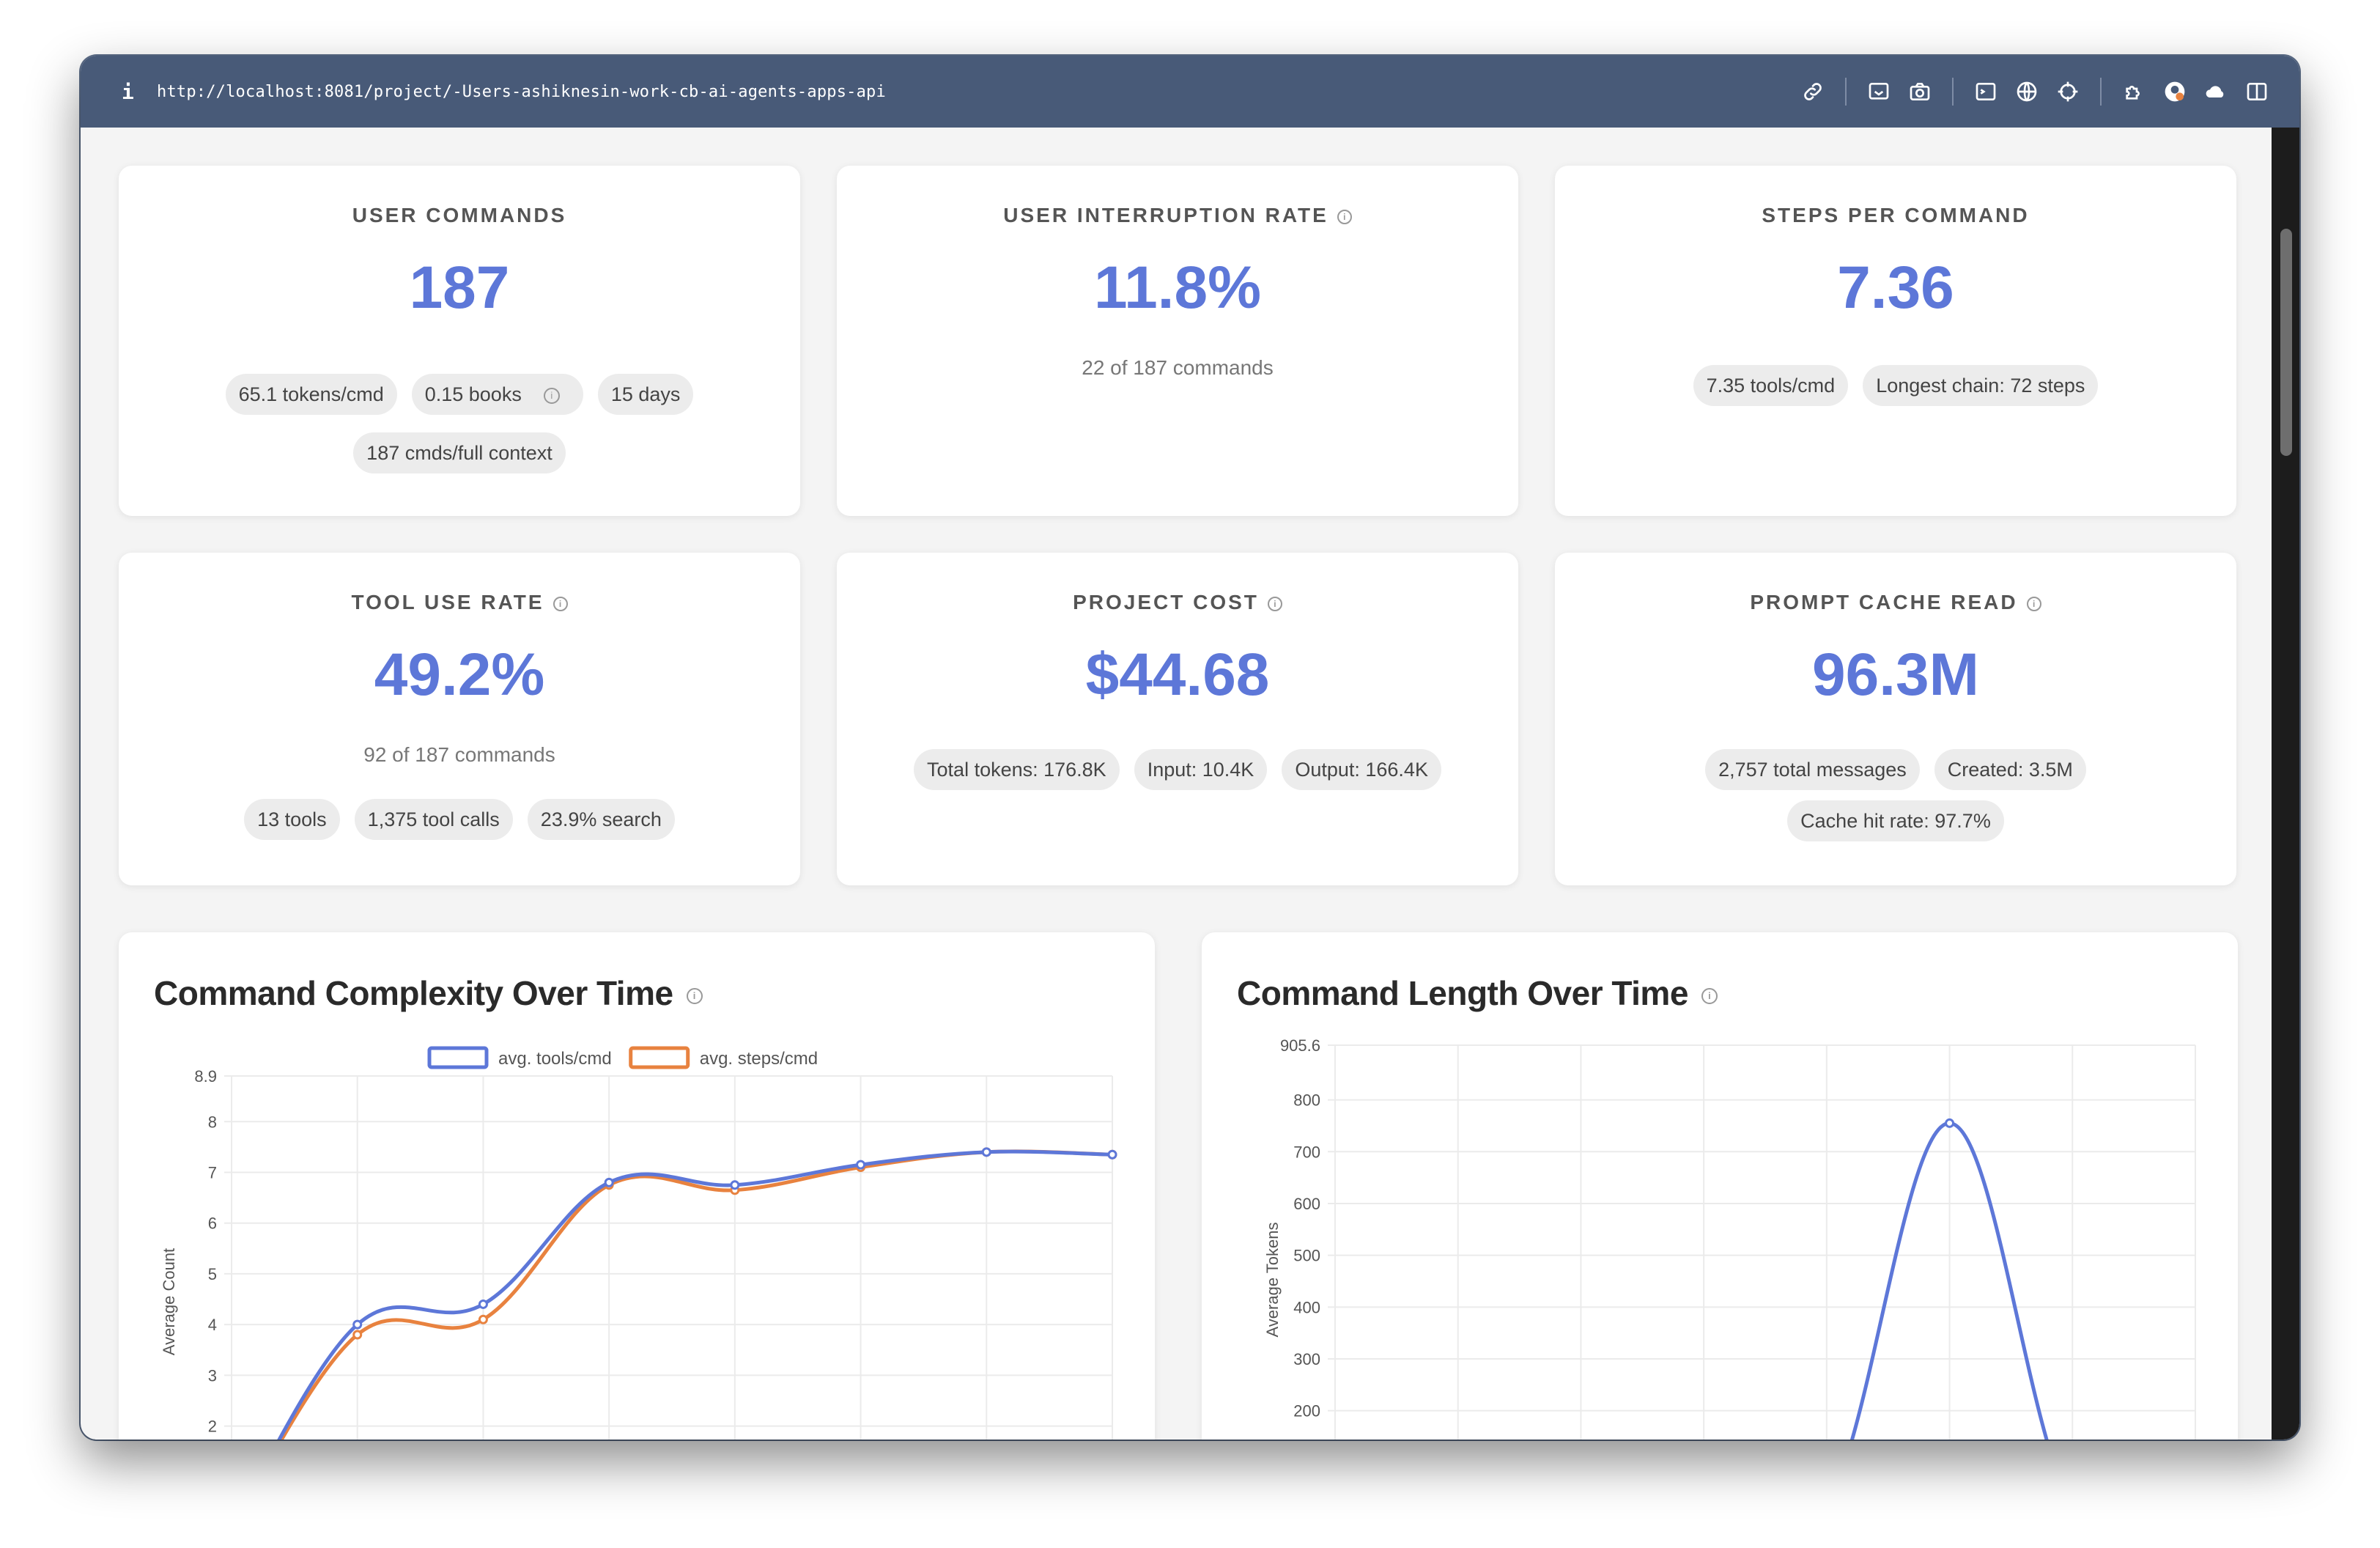  Describe the element at coordinates (1177, 674) in the screenshot. I see `project-cost-value: $44.68` at that location.